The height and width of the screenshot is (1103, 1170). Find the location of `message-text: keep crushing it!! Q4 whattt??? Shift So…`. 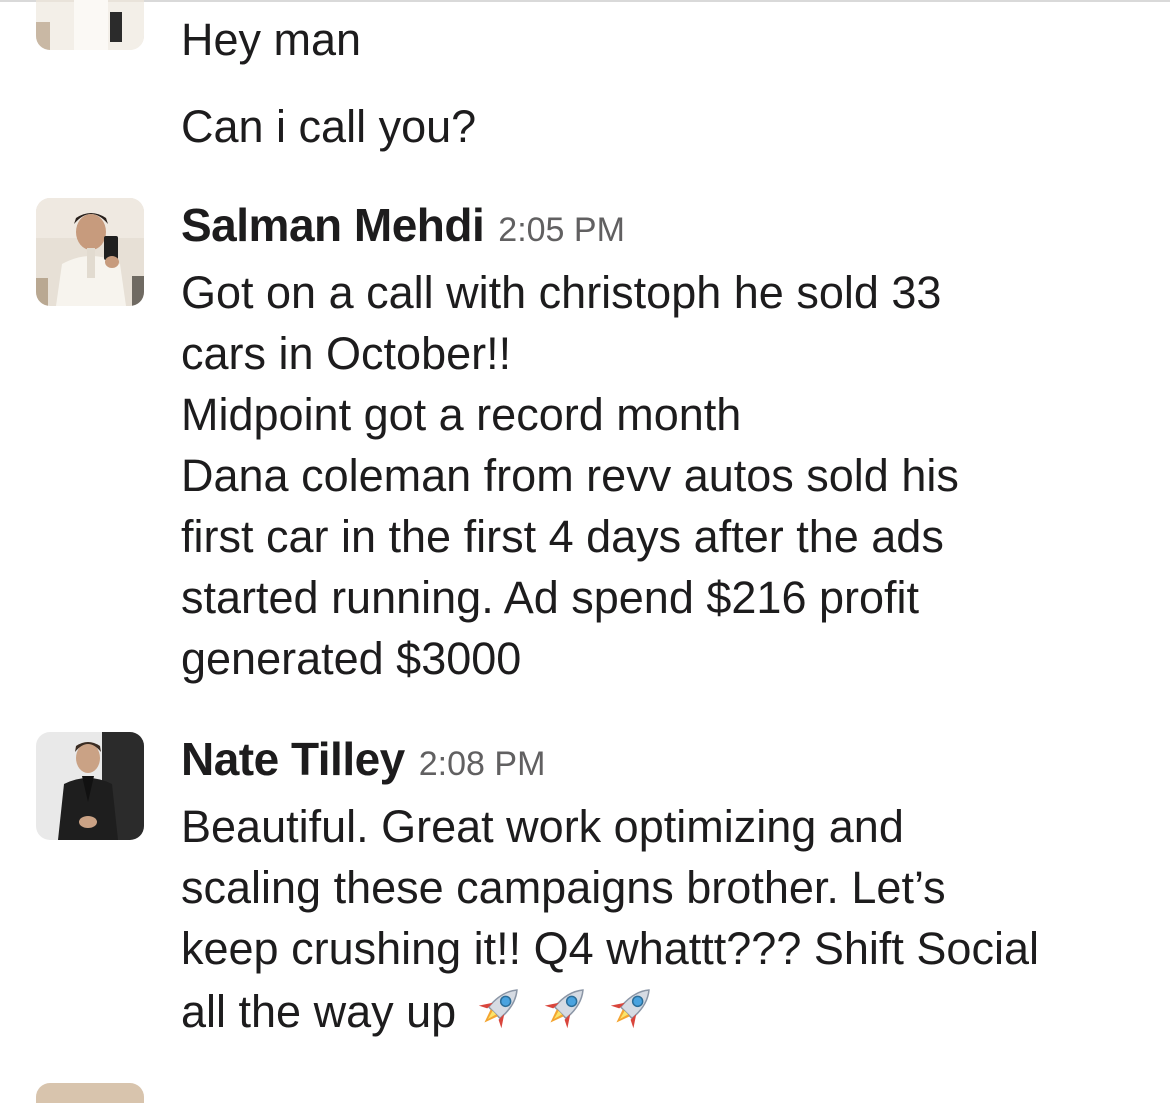

message-text: keep crushing it!! Q4 whattt??? Shift So… is located at coordinates (610, 948).